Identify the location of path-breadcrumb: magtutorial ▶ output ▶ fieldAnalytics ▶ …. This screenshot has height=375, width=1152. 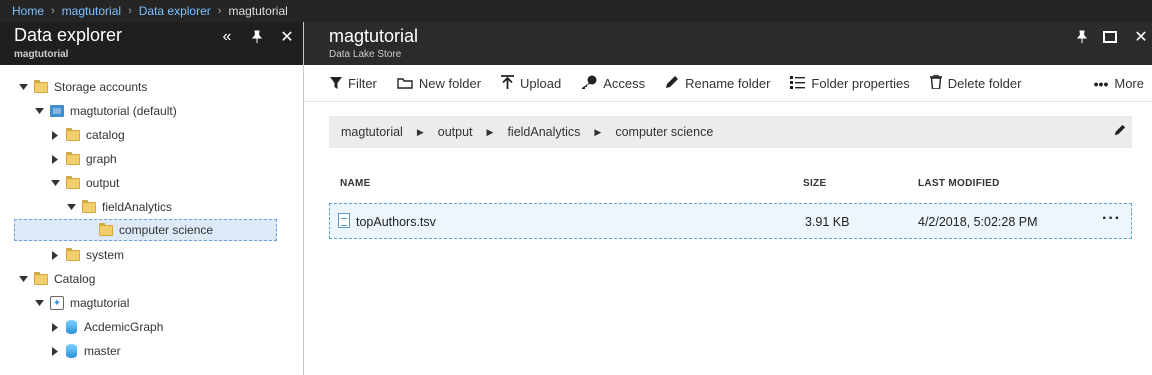
(730, 132).